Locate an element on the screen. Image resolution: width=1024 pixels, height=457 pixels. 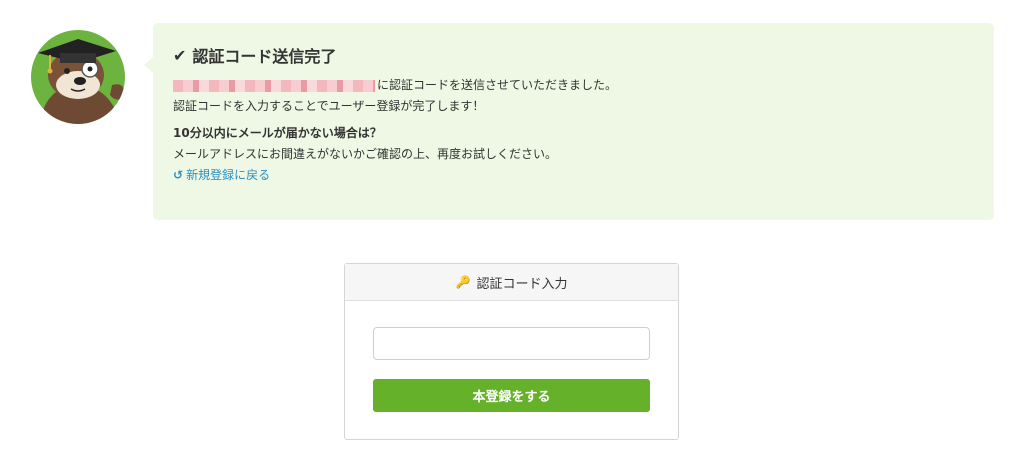
verification-panel: 🔑 認証コード入力 本登録をする is located at coordinates (511, 351).